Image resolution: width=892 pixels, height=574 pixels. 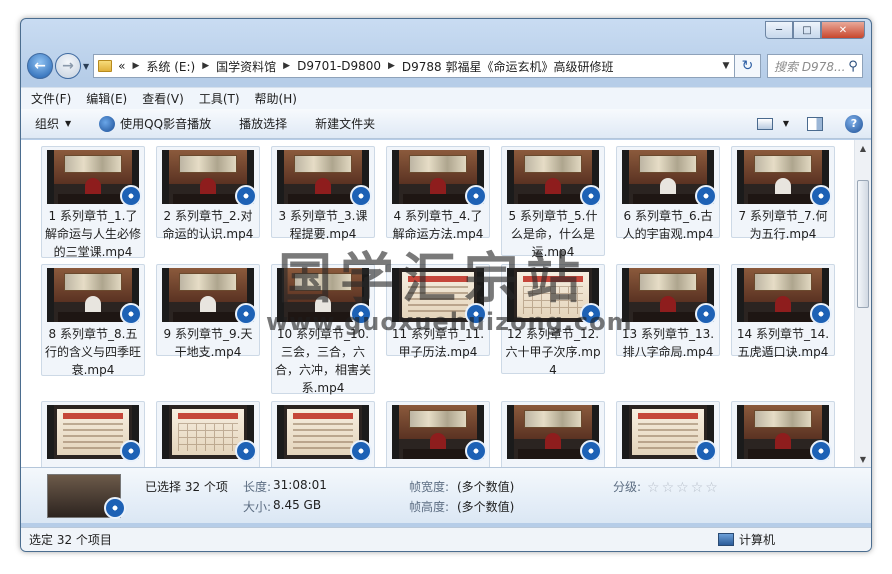 I want to click on file-item: 10 系列章节_10.三会，三合，六合，六冲，相害关系.mp4, so click(x=323, y=329).